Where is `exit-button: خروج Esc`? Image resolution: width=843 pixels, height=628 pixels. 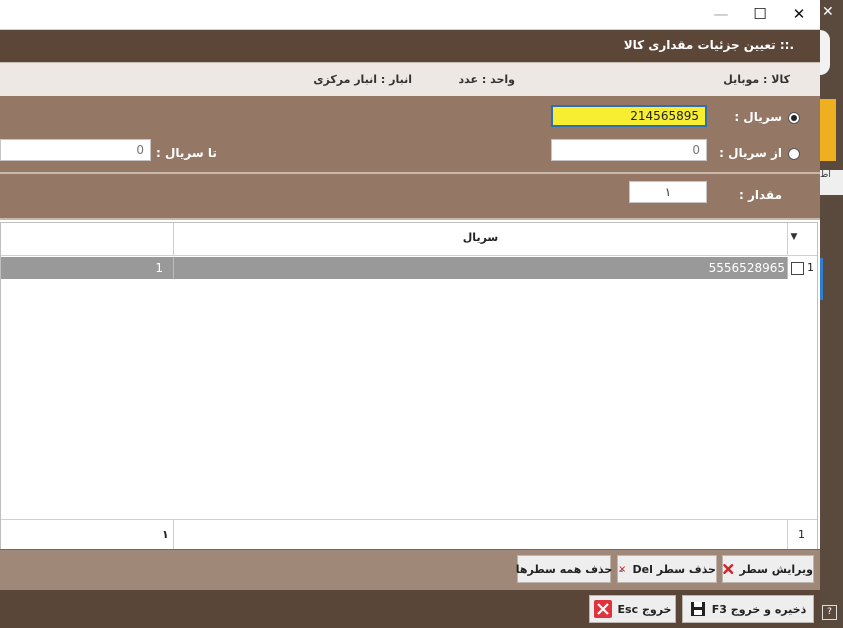
exit-button: خروج Esc is located at coordinates (632, 609).